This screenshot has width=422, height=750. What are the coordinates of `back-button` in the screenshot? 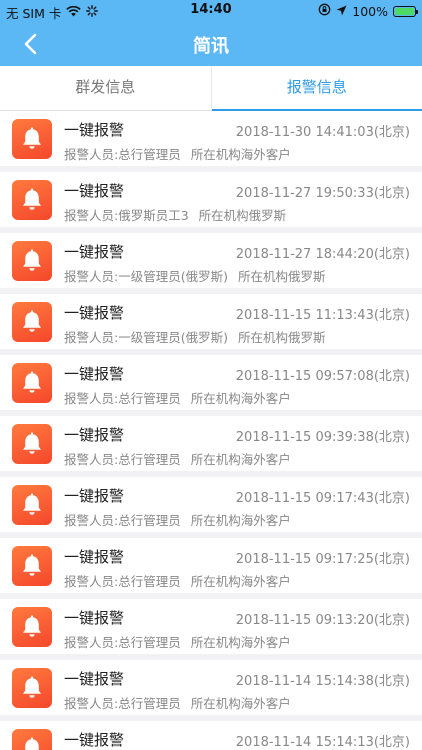 It's located at (30, 44).